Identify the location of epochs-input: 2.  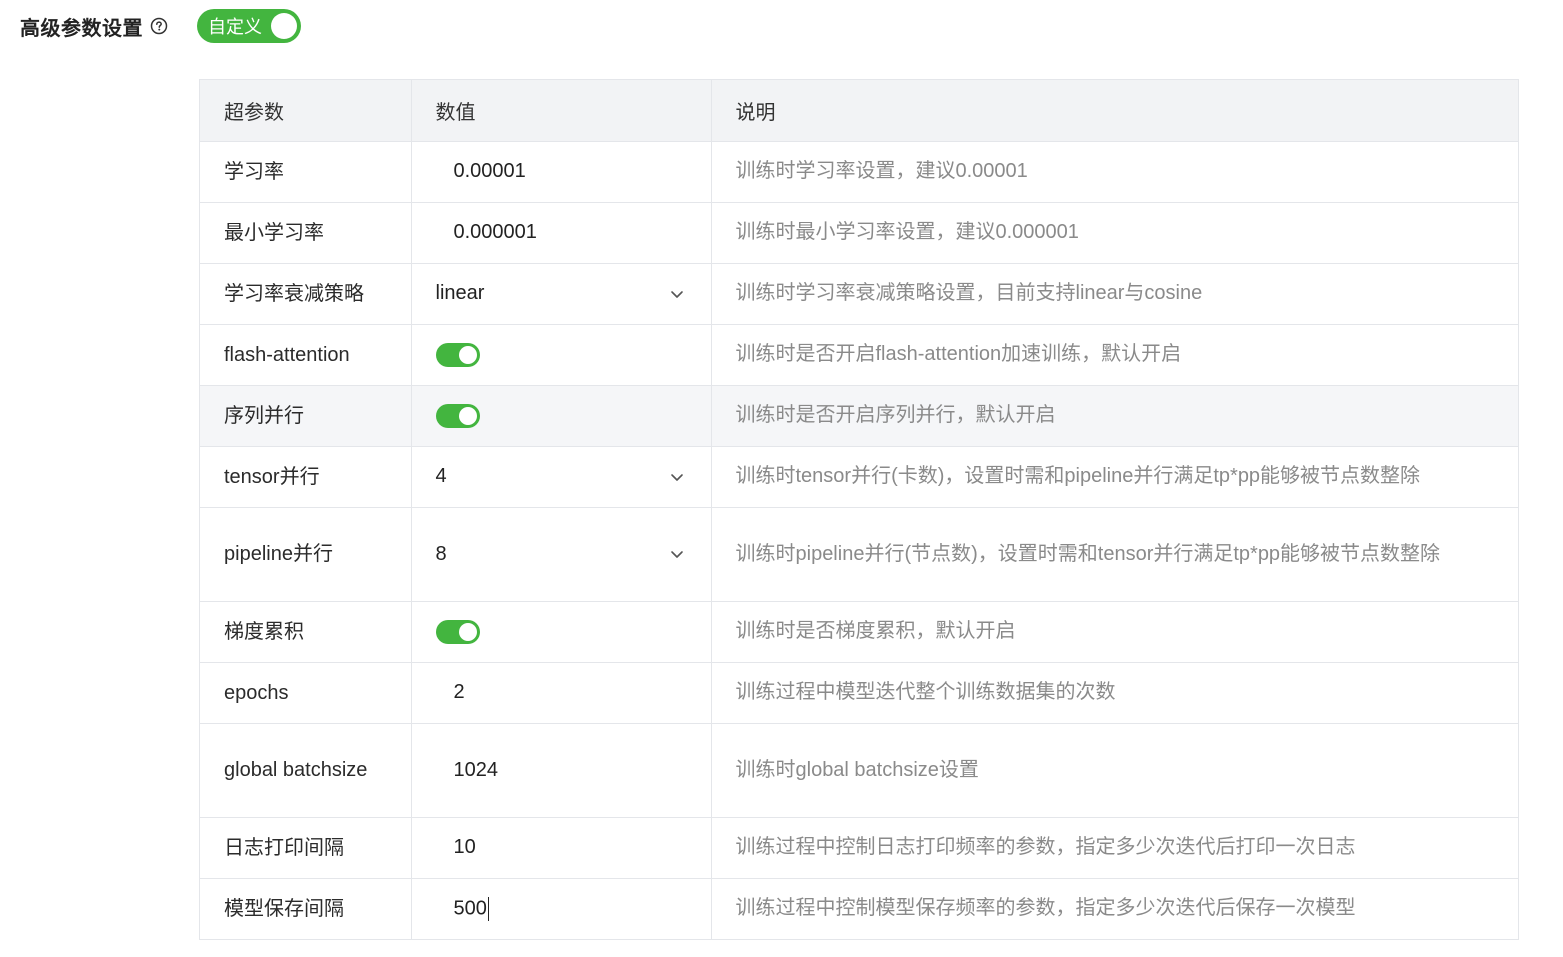
(561, 692).